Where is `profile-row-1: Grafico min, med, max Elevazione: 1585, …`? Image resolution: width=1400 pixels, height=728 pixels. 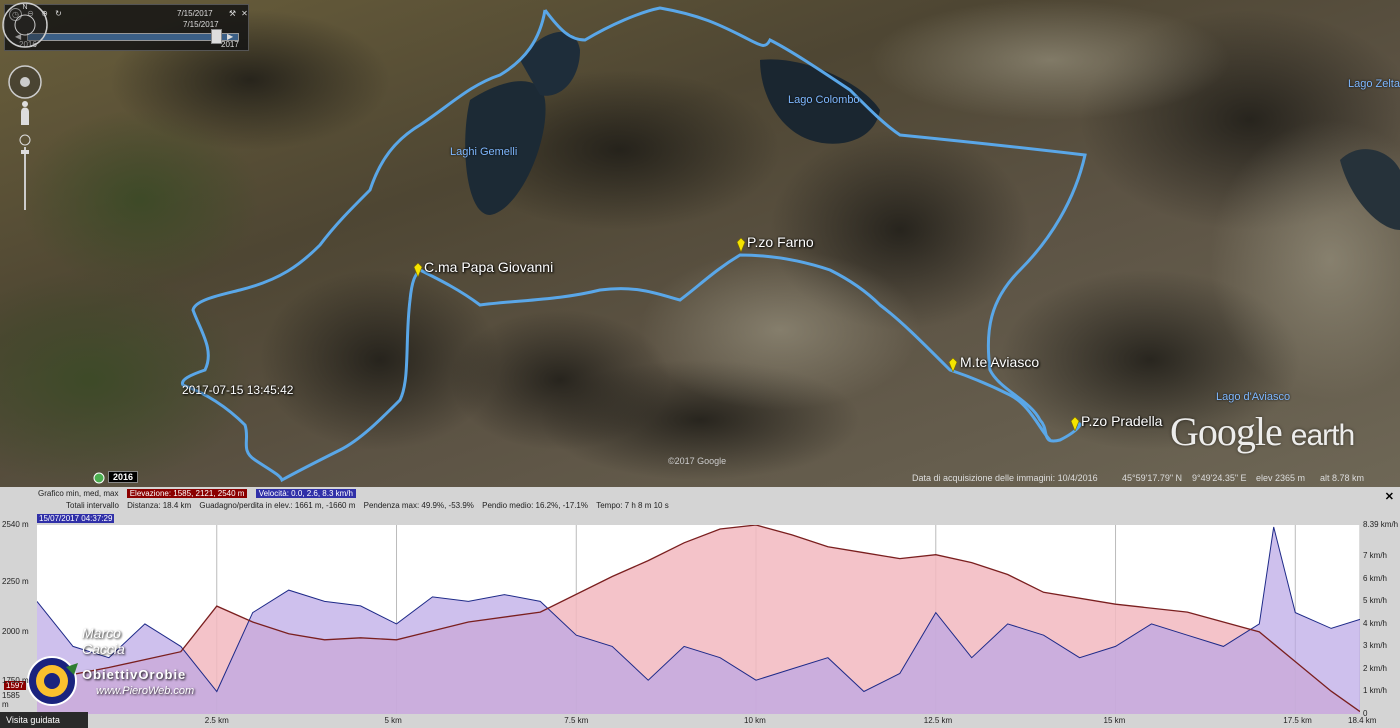
profile-row-1: Grafico min, med, max Elevazione: 1585, … is located at coordinates (200, 493).